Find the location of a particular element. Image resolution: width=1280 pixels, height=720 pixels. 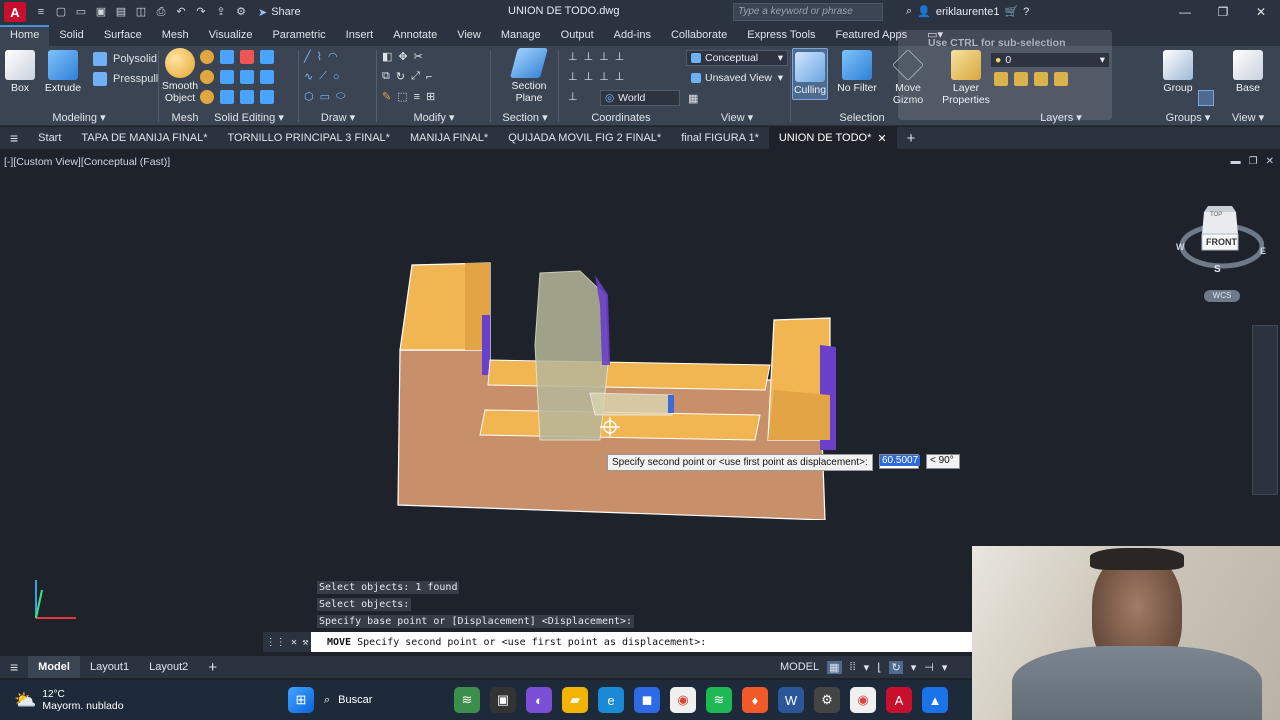

file-tab-active: UNION DE TODO* ✕ is located at coordinates (832, 138).